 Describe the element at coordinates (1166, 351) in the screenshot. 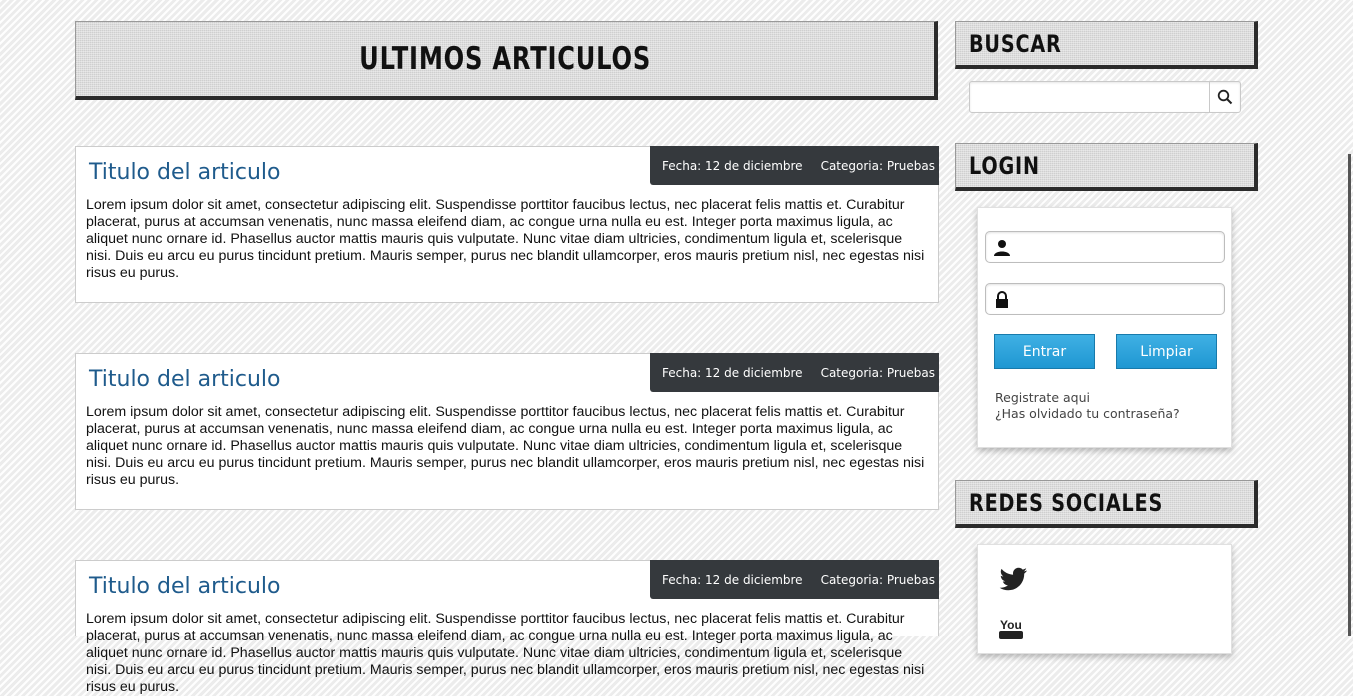

I see `login-clear-button: Limpiar` at that location.